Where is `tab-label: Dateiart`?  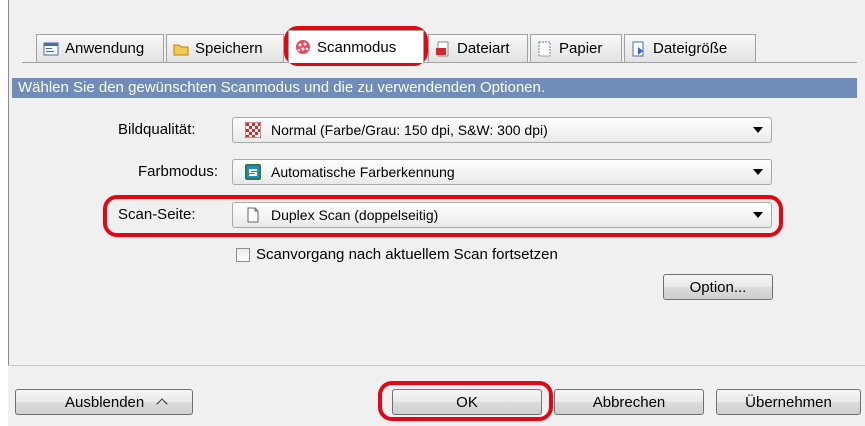 tab-label: Dateiart is located at coordinates (483, 48).